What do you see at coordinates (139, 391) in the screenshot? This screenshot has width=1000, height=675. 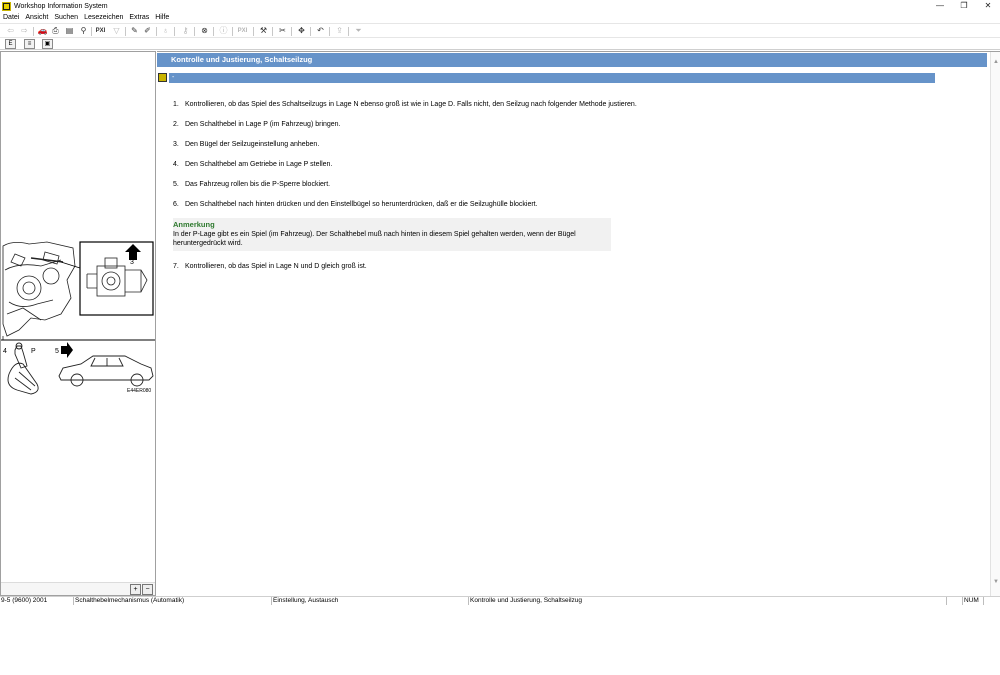 I see `figure-code: E44ER080` at bounding box center [139, 391].